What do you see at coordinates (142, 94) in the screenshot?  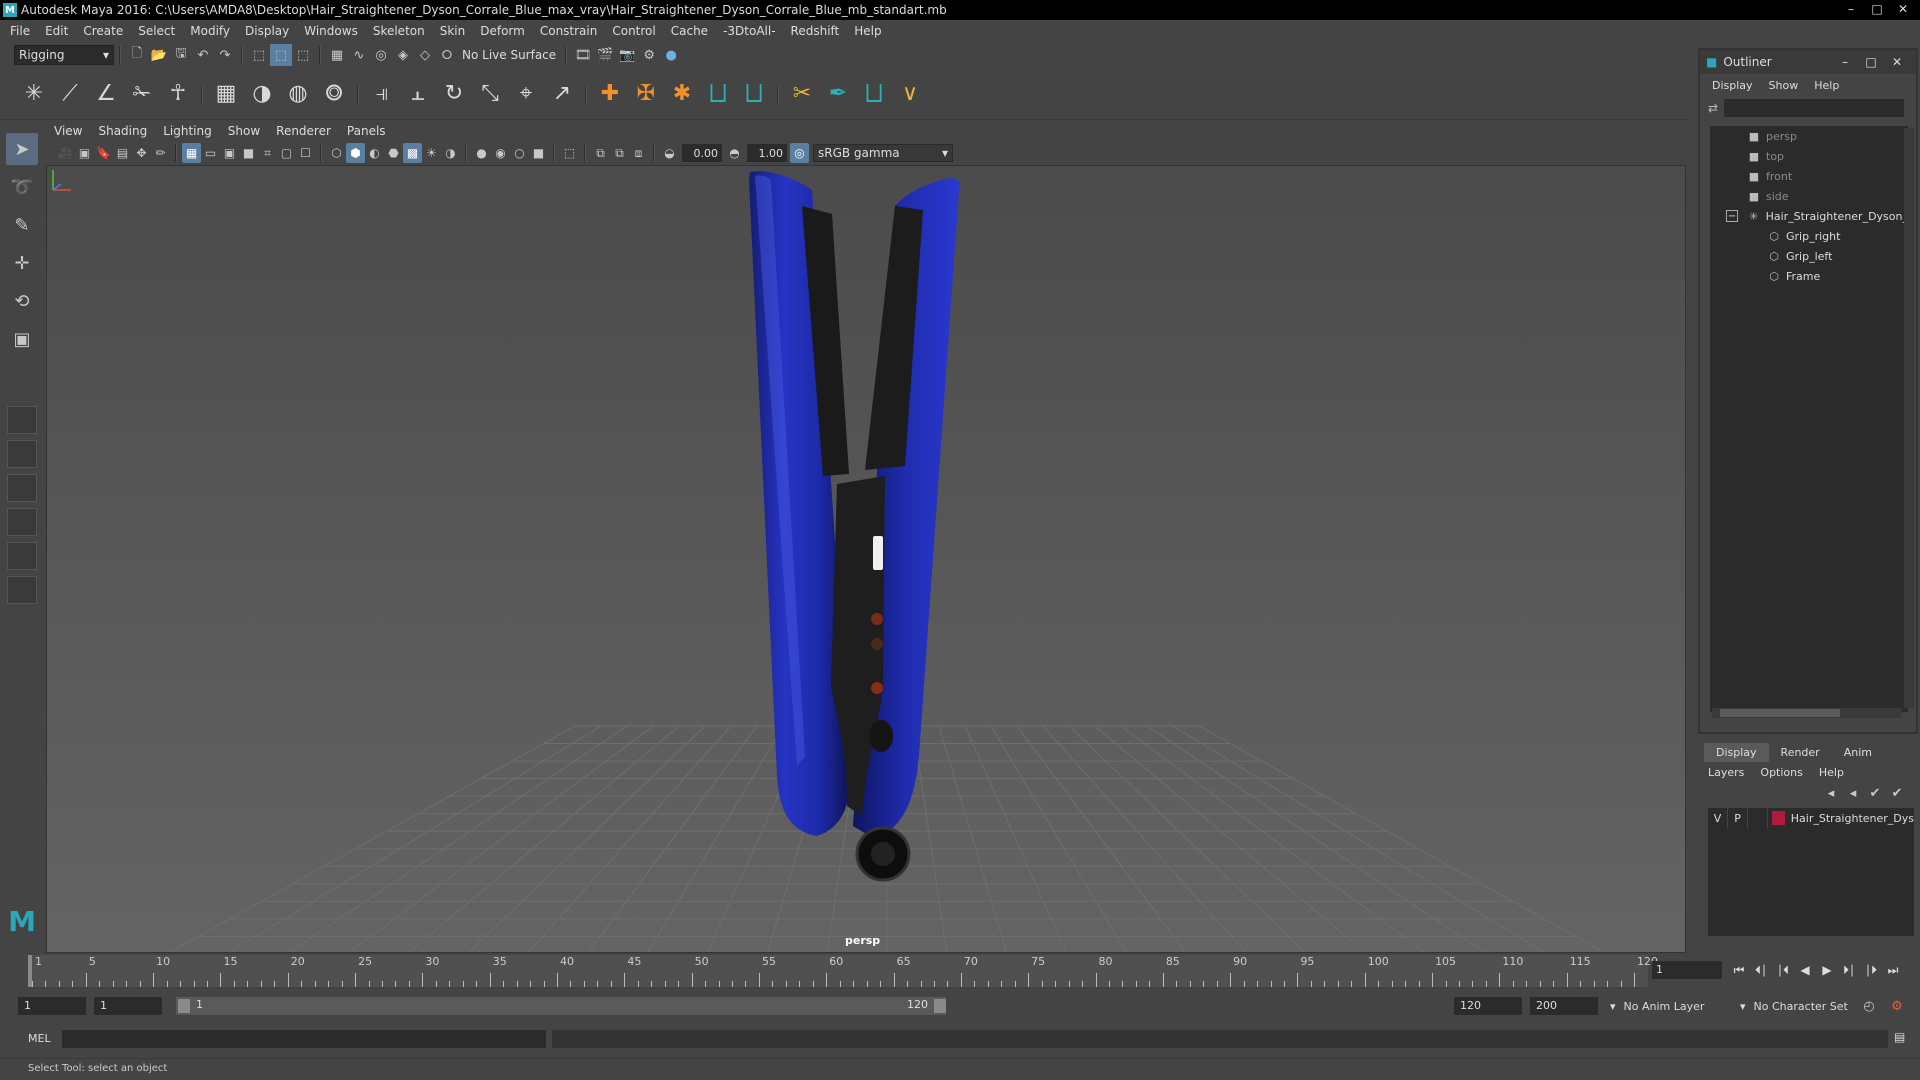 I see `paint-weights-icon: ✁` at bounding box center [142, 94].